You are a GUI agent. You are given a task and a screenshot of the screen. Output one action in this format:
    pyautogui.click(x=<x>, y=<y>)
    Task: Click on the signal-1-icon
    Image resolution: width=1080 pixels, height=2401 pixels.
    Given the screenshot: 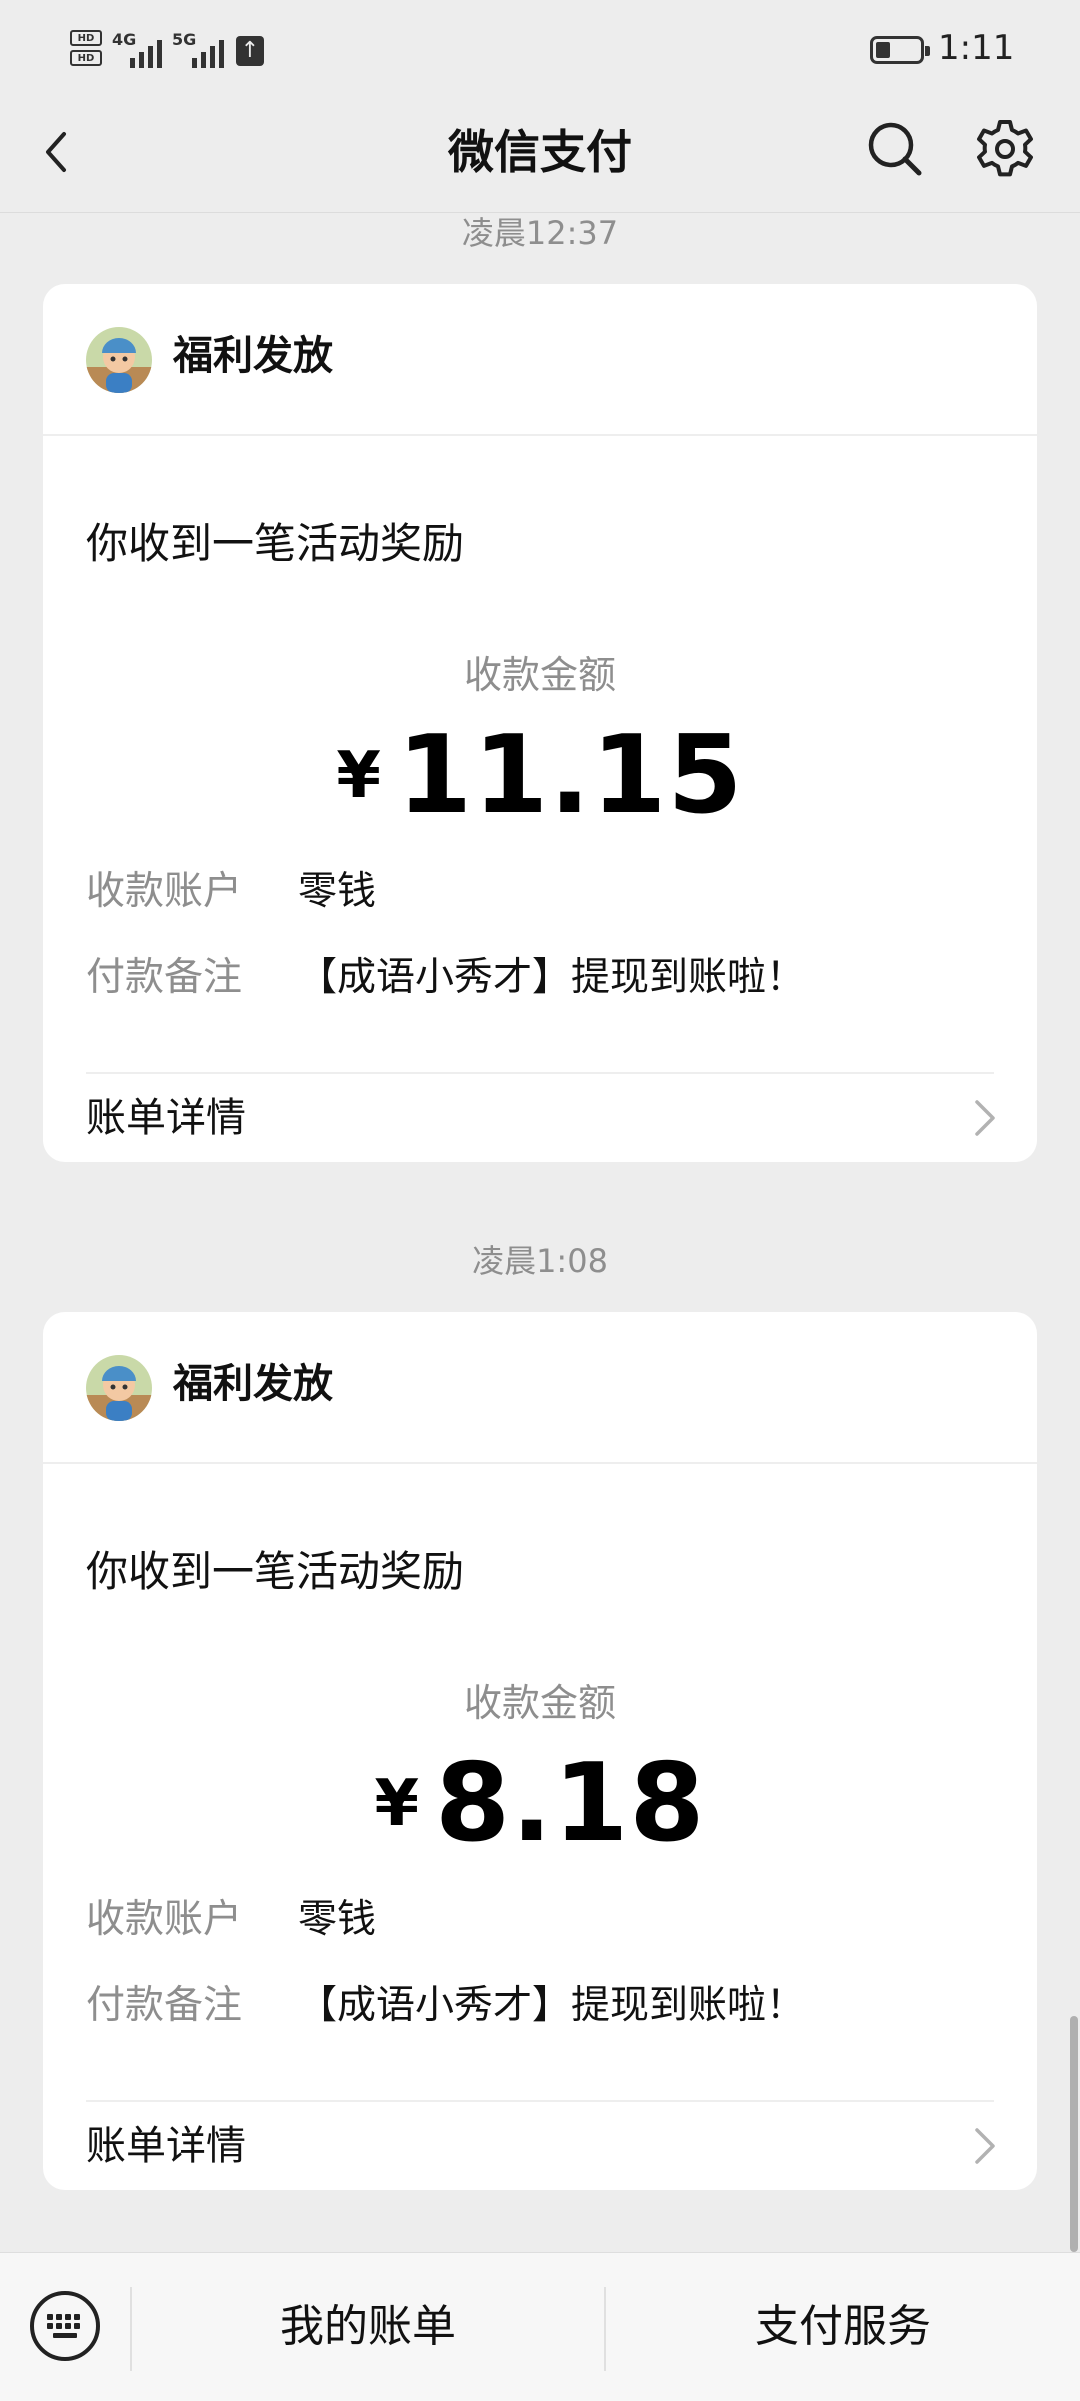 What is the action you would take?
    pyautogui.click(x=146, y=51)
    